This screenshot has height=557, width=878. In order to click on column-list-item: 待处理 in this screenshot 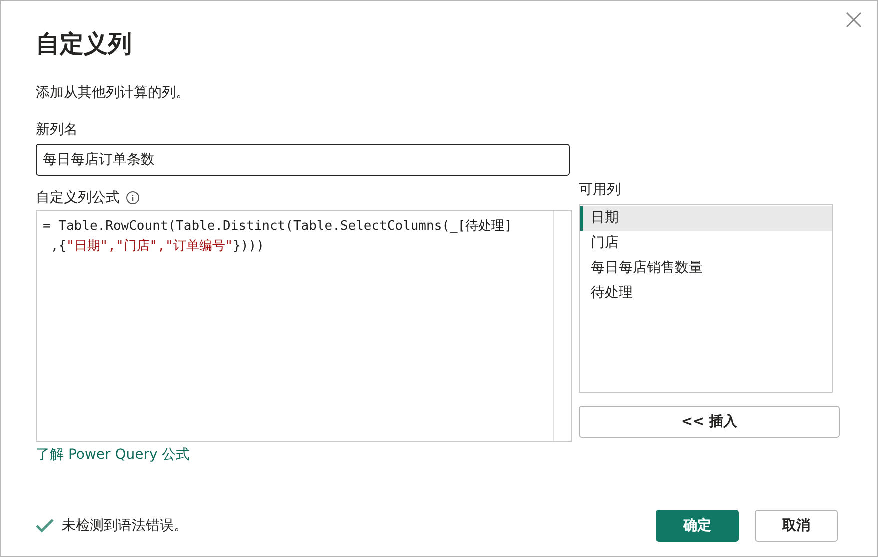, I will do `click(706, 293)`.